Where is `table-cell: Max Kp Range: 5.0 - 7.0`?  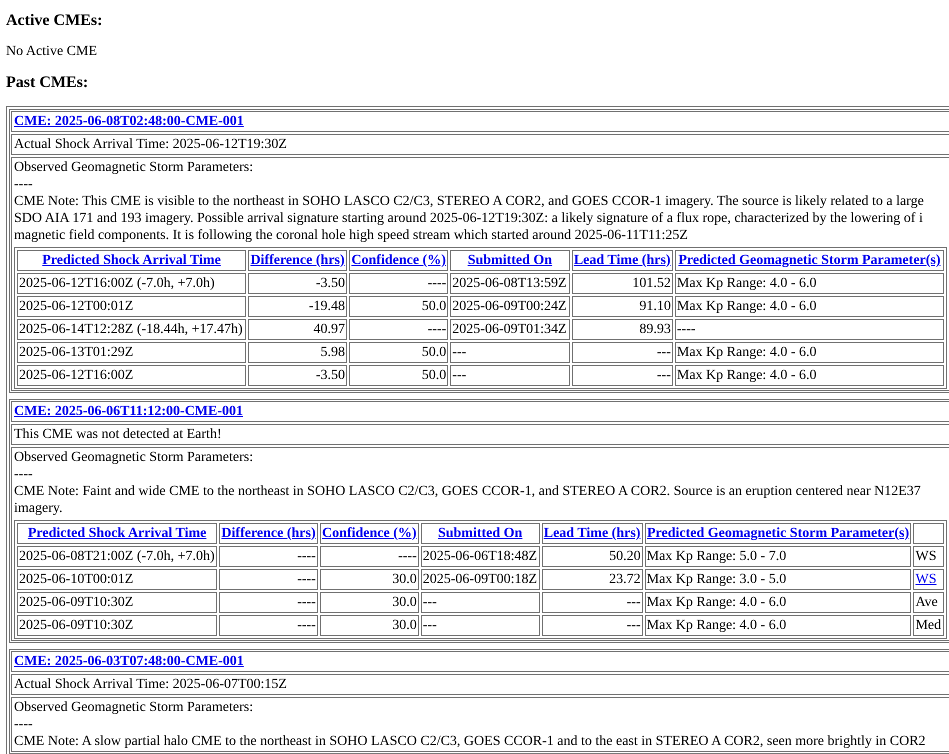
table-cell: Max Kp Range: 5.0 - 7.0 is located at coordinates (778, 556).